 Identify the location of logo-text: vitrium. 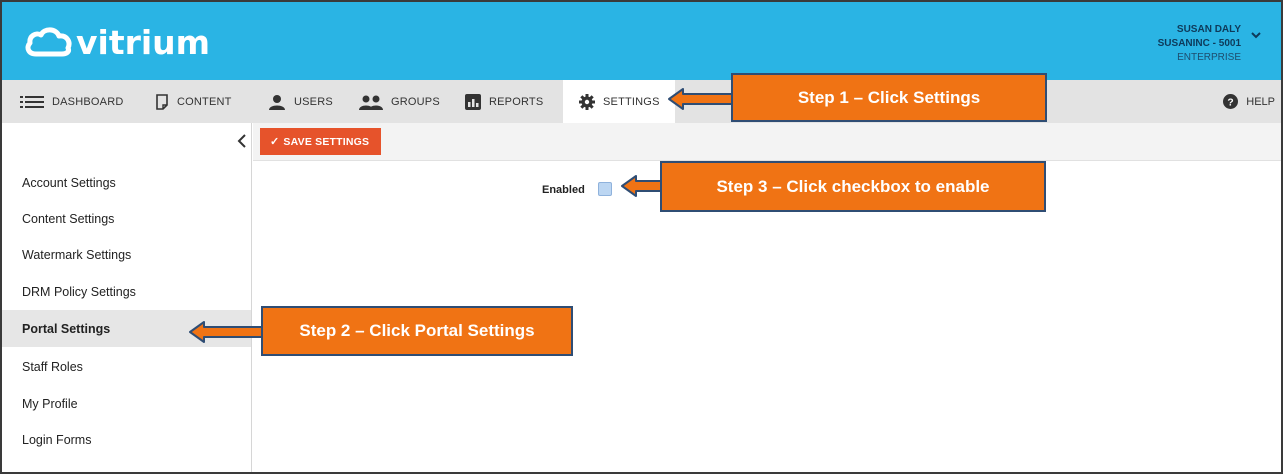
(143, 42).